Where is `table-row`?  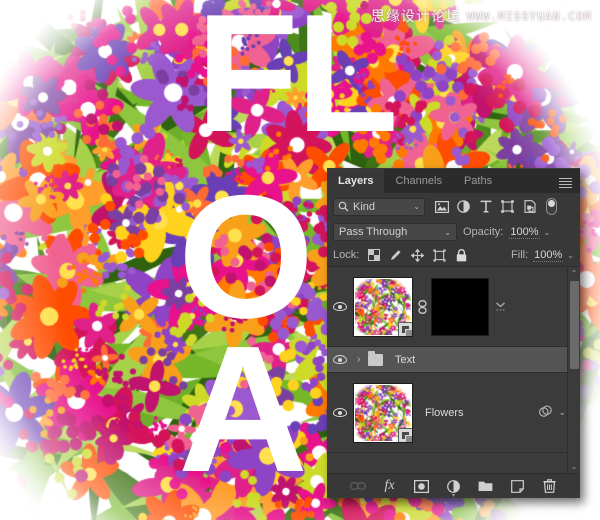 table-row is located at coordinates (453, 307).